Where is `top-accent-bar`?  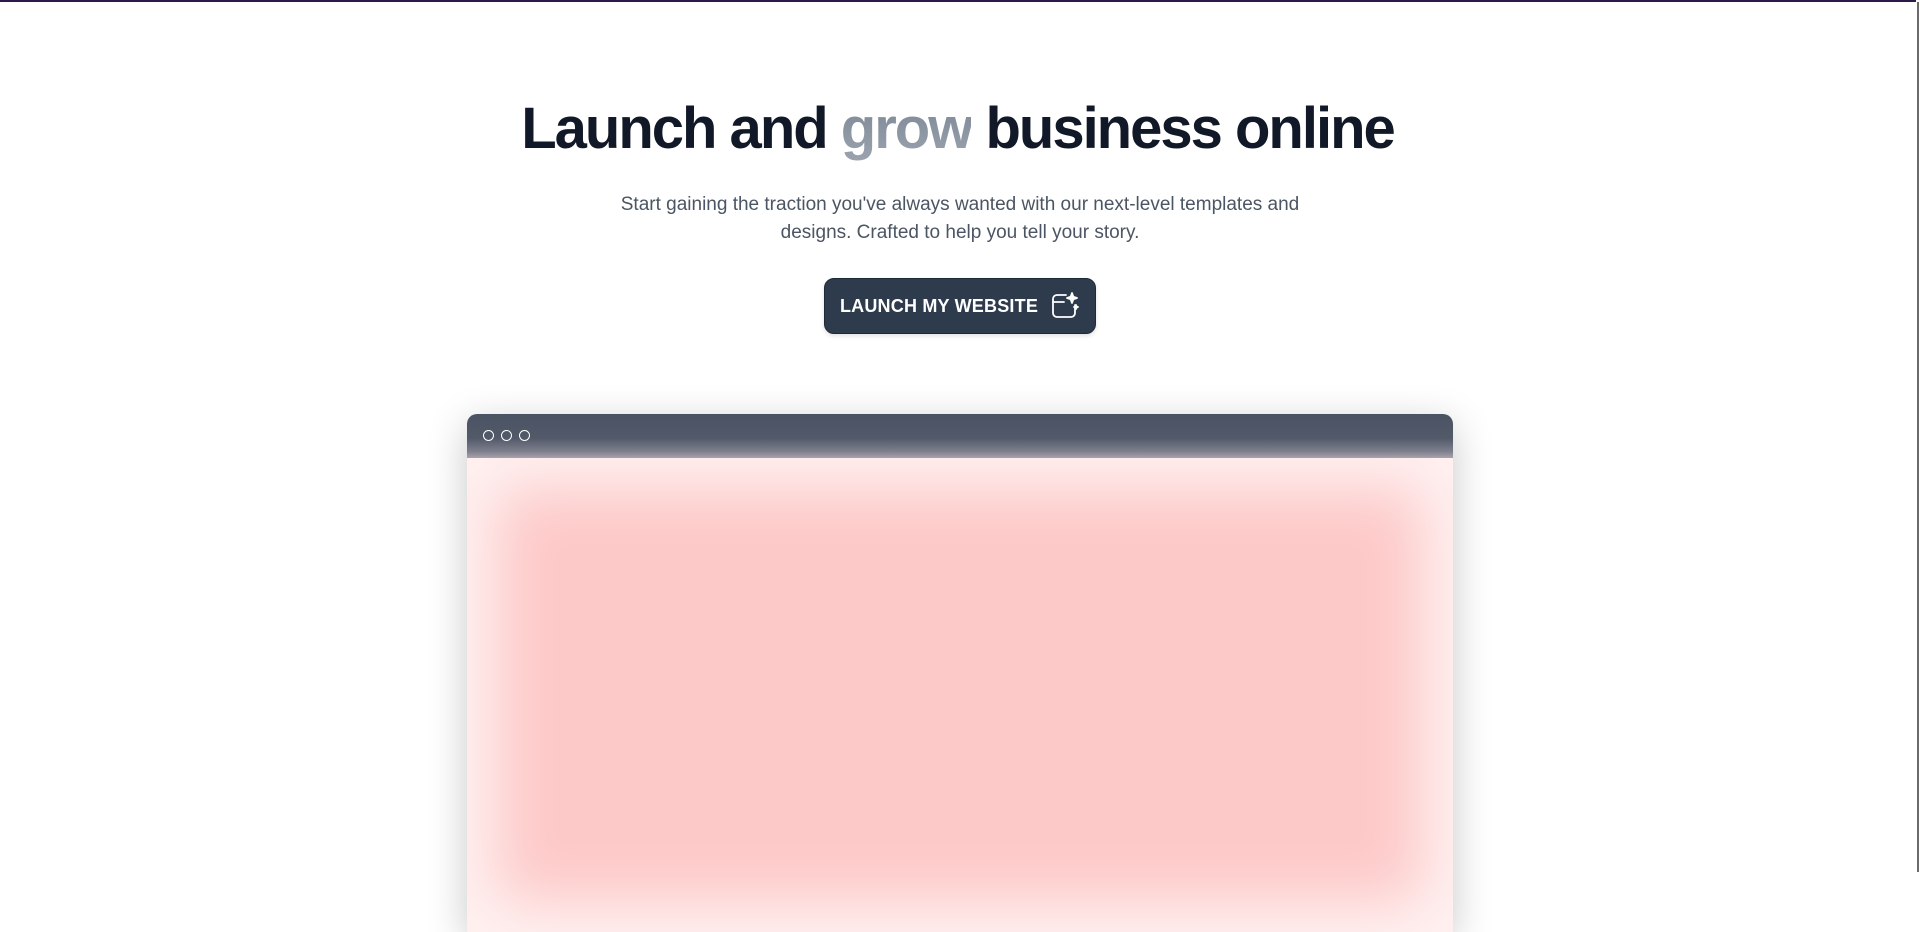 top-accent-bar is located at coordinates (960, 1).